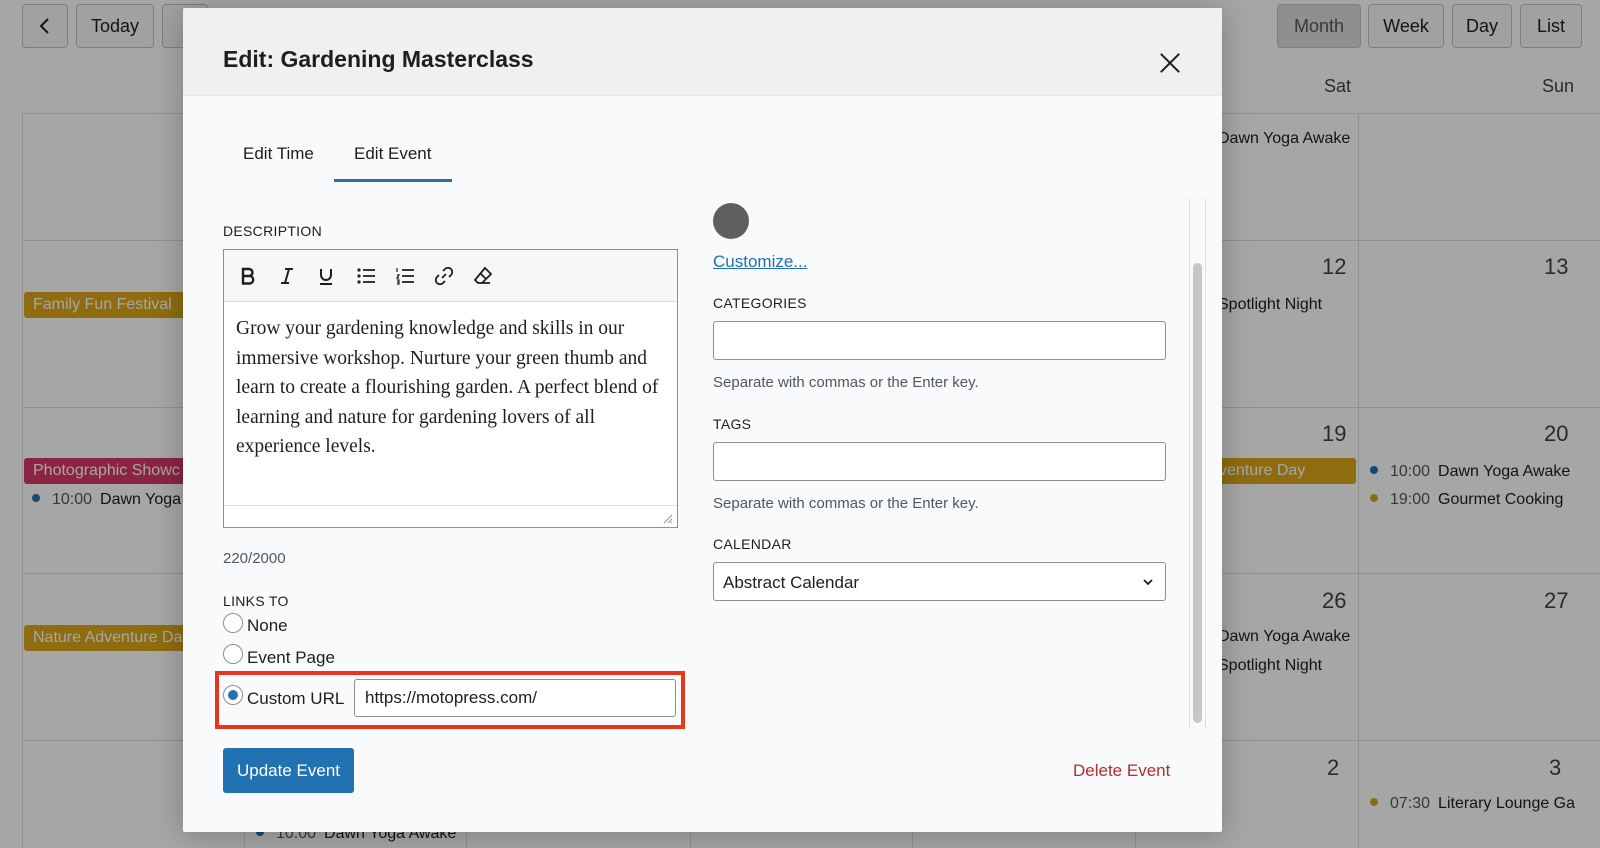  Describe the element at coordinates (752, 544) in the screenshot. I see `calendar-label: CALENDAR` at that location.